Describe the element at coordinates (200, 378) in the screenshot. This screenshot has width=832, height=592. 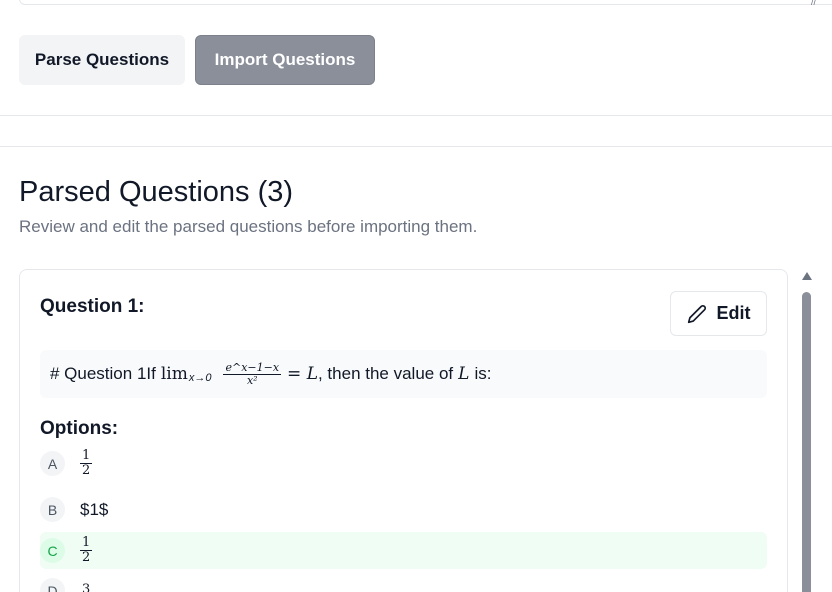
I see `lim-subscript: x→0` at that location.